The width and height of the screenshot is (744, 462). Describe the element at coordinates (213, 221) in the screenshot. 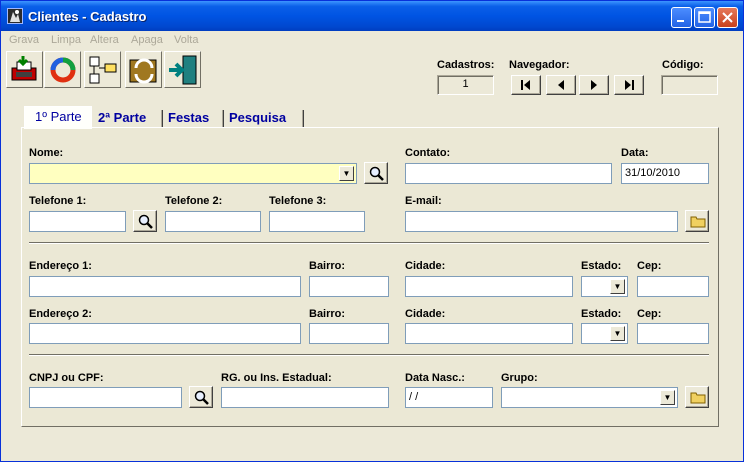

I see `telefone-2-field` at that location.